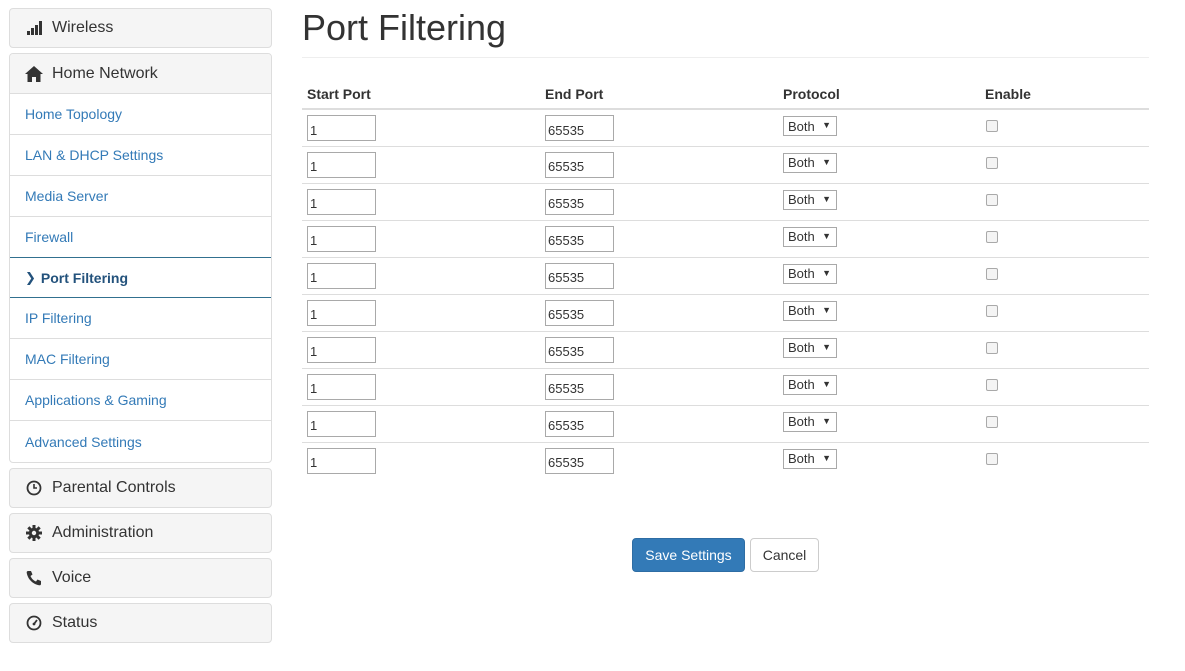  Describe the element at coordinates (140, 74) in the screenshot. I see `nav-home-network: Home Network` at that location.